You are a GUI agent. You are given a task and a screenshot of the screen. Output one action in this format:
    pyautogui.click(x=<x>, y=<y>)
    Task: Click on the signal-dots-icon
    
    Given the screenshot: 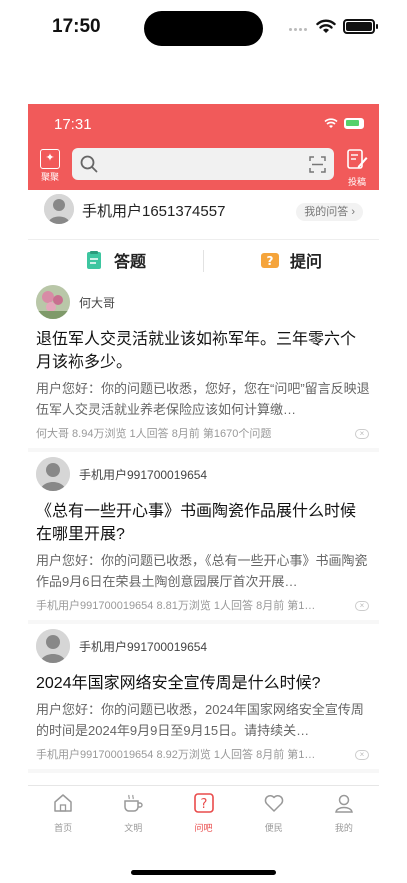 What is the action you would take?
    pyautogui.click(x=300, y=30)
    